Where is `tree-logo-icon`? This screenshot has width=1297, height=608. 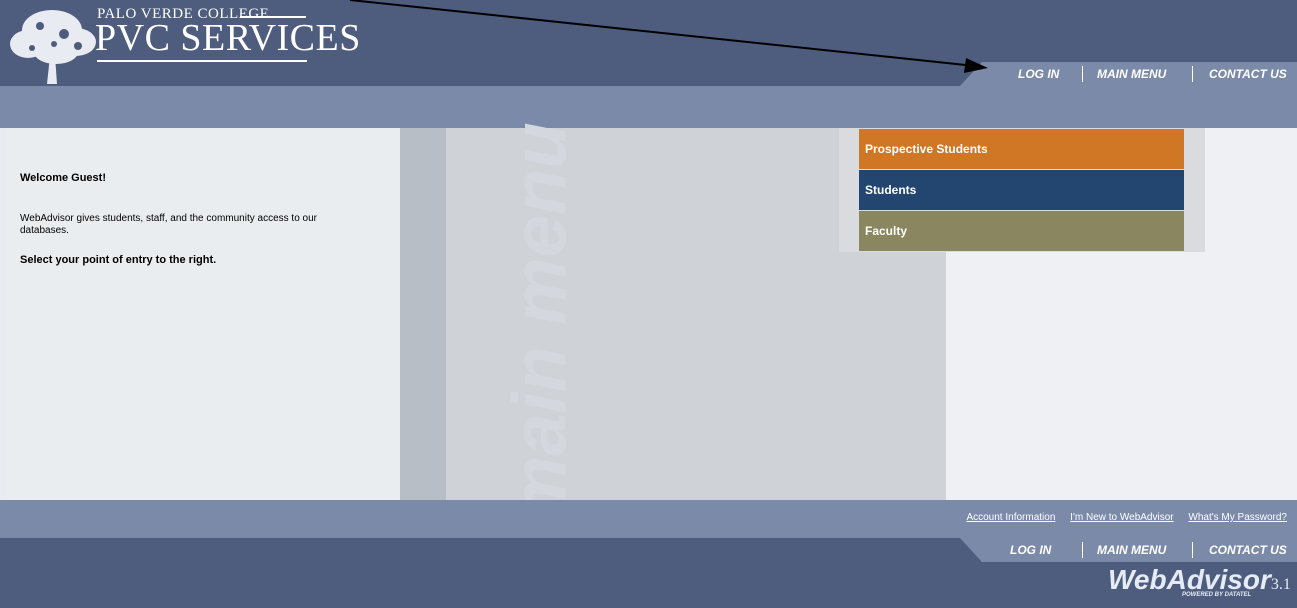 tree-logo-icon is located at coordinates (53, 47).